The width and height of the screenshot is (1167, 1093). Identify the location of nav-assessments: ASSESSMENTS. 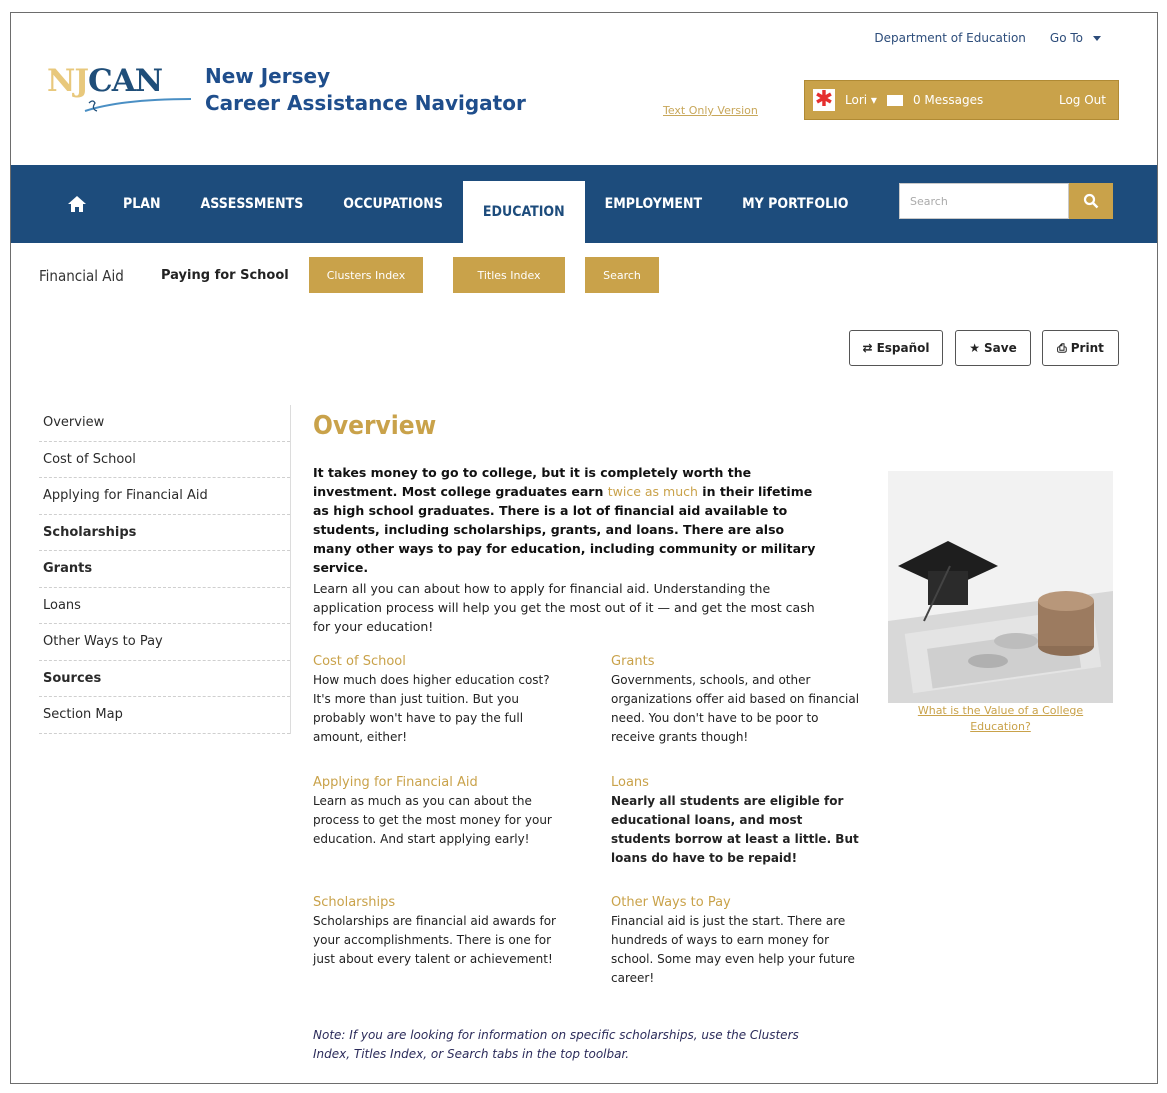
(252, 204).